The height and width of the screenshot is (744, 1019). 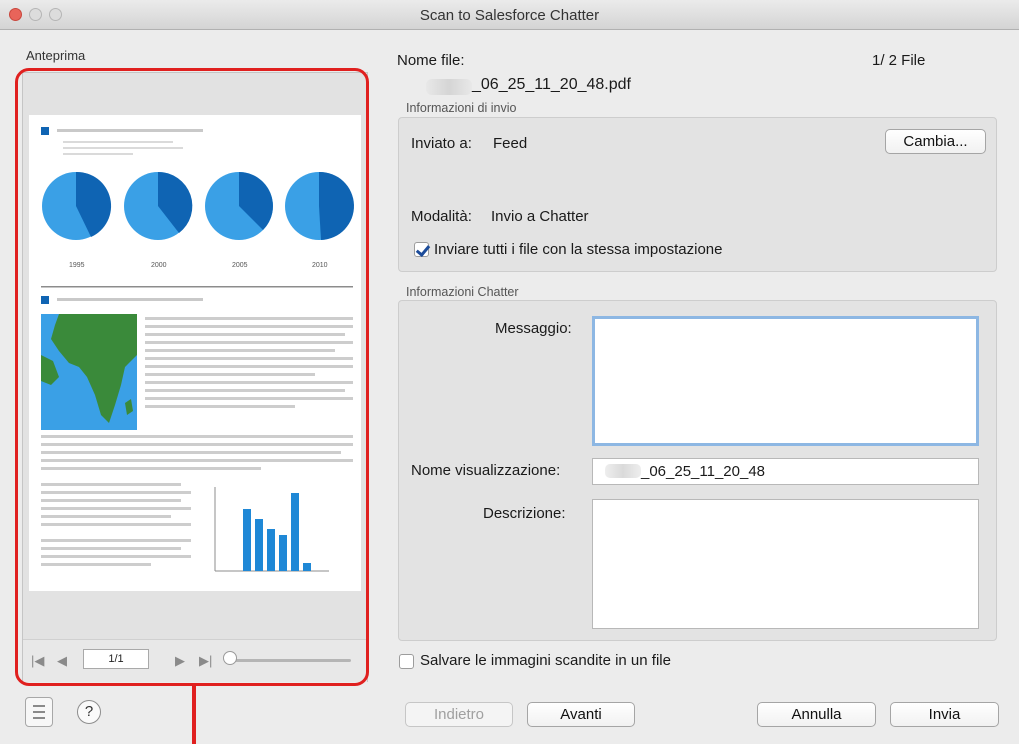 What do you see at coordinates (89, 372) in the screenshot?
I see `world-map-image` at bounding box center [89, 372].